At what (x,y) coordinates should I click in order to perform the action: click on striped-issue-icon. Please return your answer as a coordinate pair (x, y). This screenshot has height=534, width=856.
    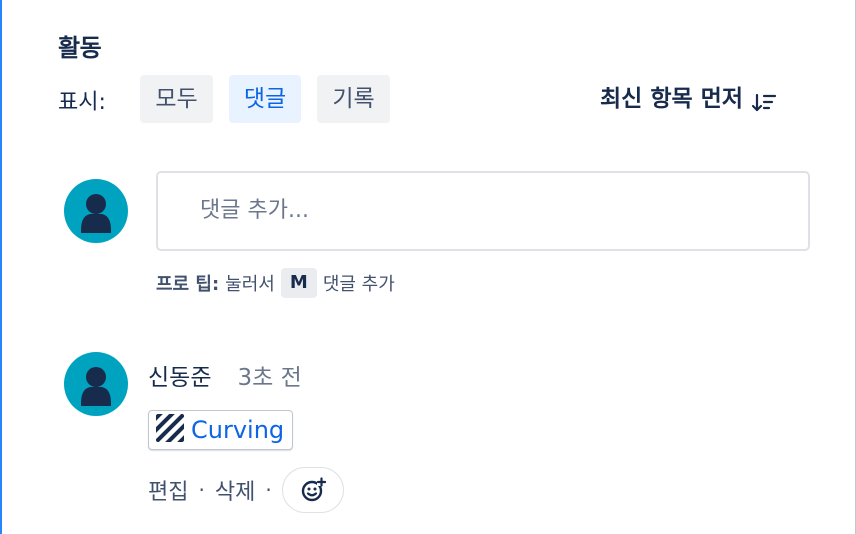
    Looking at the image, I should click on (170, 430).